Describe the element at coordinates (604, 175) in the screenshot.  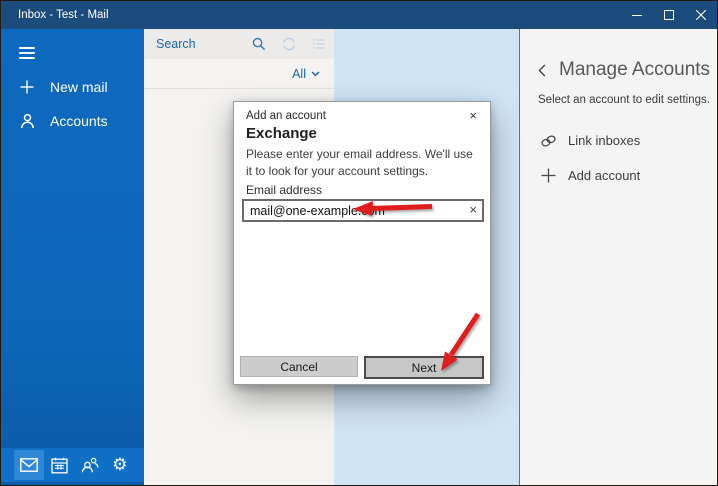
I see `add-account-label: Add account` at that location.